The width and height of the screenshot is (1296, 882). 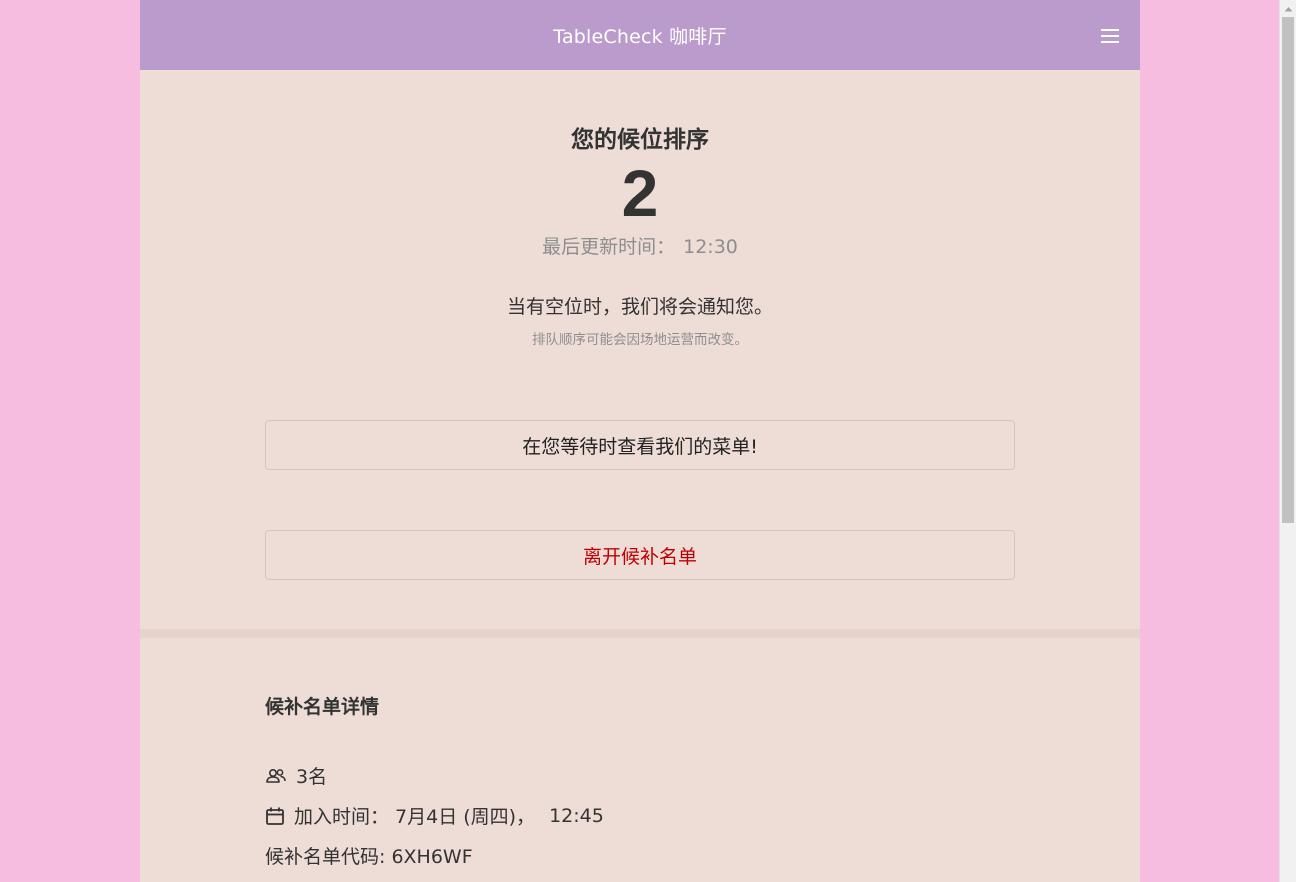 I want to click on people-icon, so click(x=276, y=776).